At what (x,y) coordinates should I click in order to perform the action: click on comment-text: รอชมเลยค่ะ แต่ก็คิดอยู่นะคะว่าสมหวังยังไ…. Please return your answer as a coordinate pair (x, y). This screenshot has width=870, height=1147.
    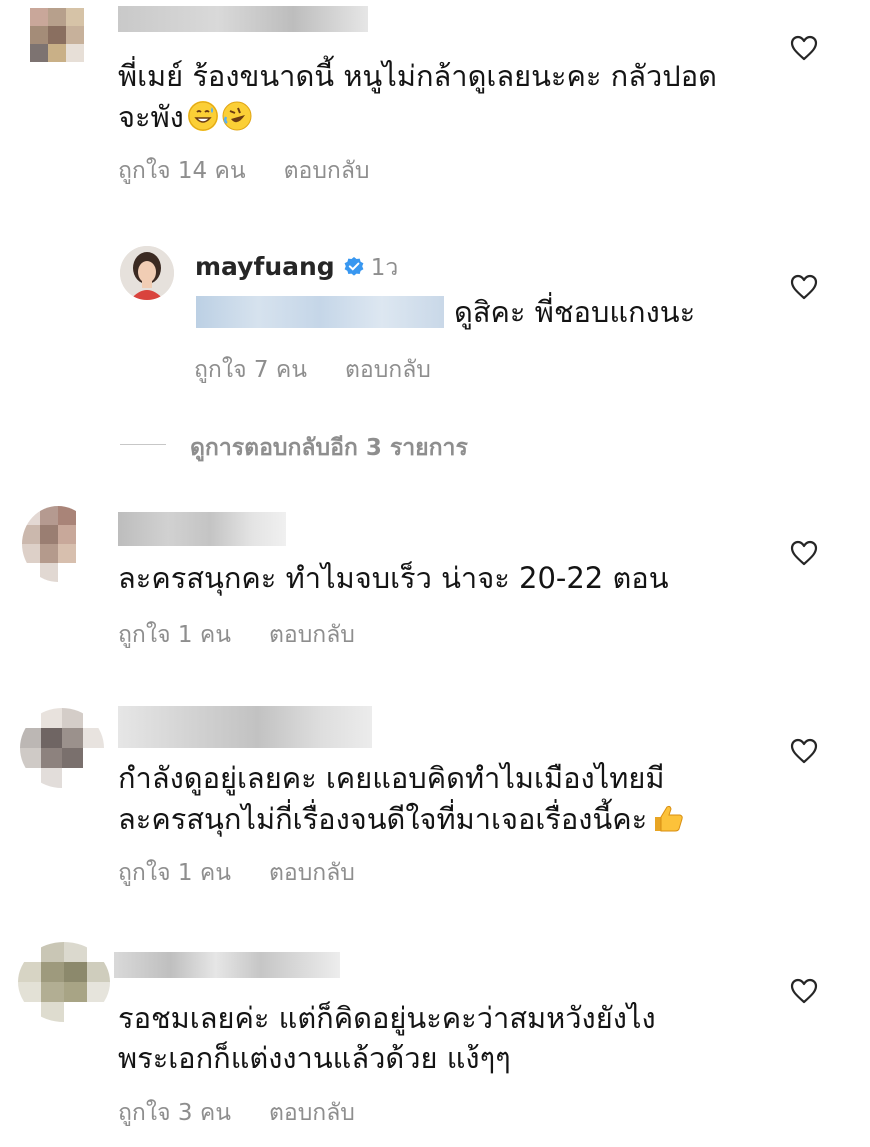
    Looking at the image, I should click on (387, 1018).